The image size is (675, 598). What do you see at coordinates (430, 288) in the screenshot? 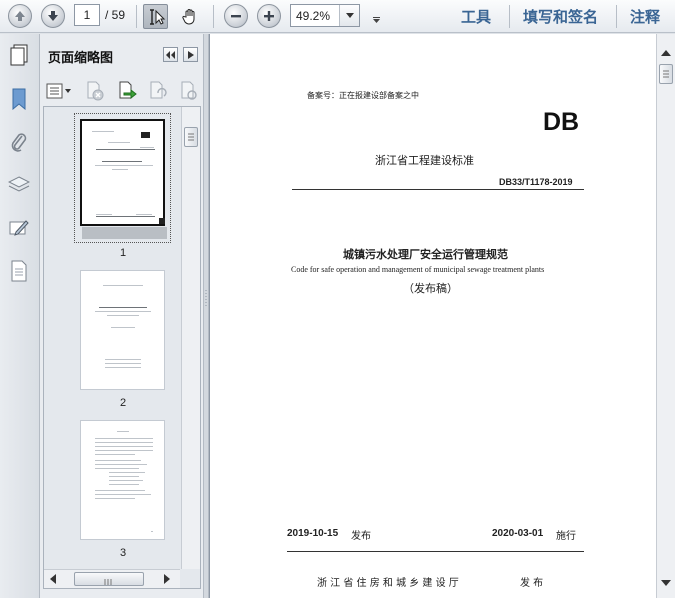
I see `release-status: （发布稿）` at bounding box center [430, 288].